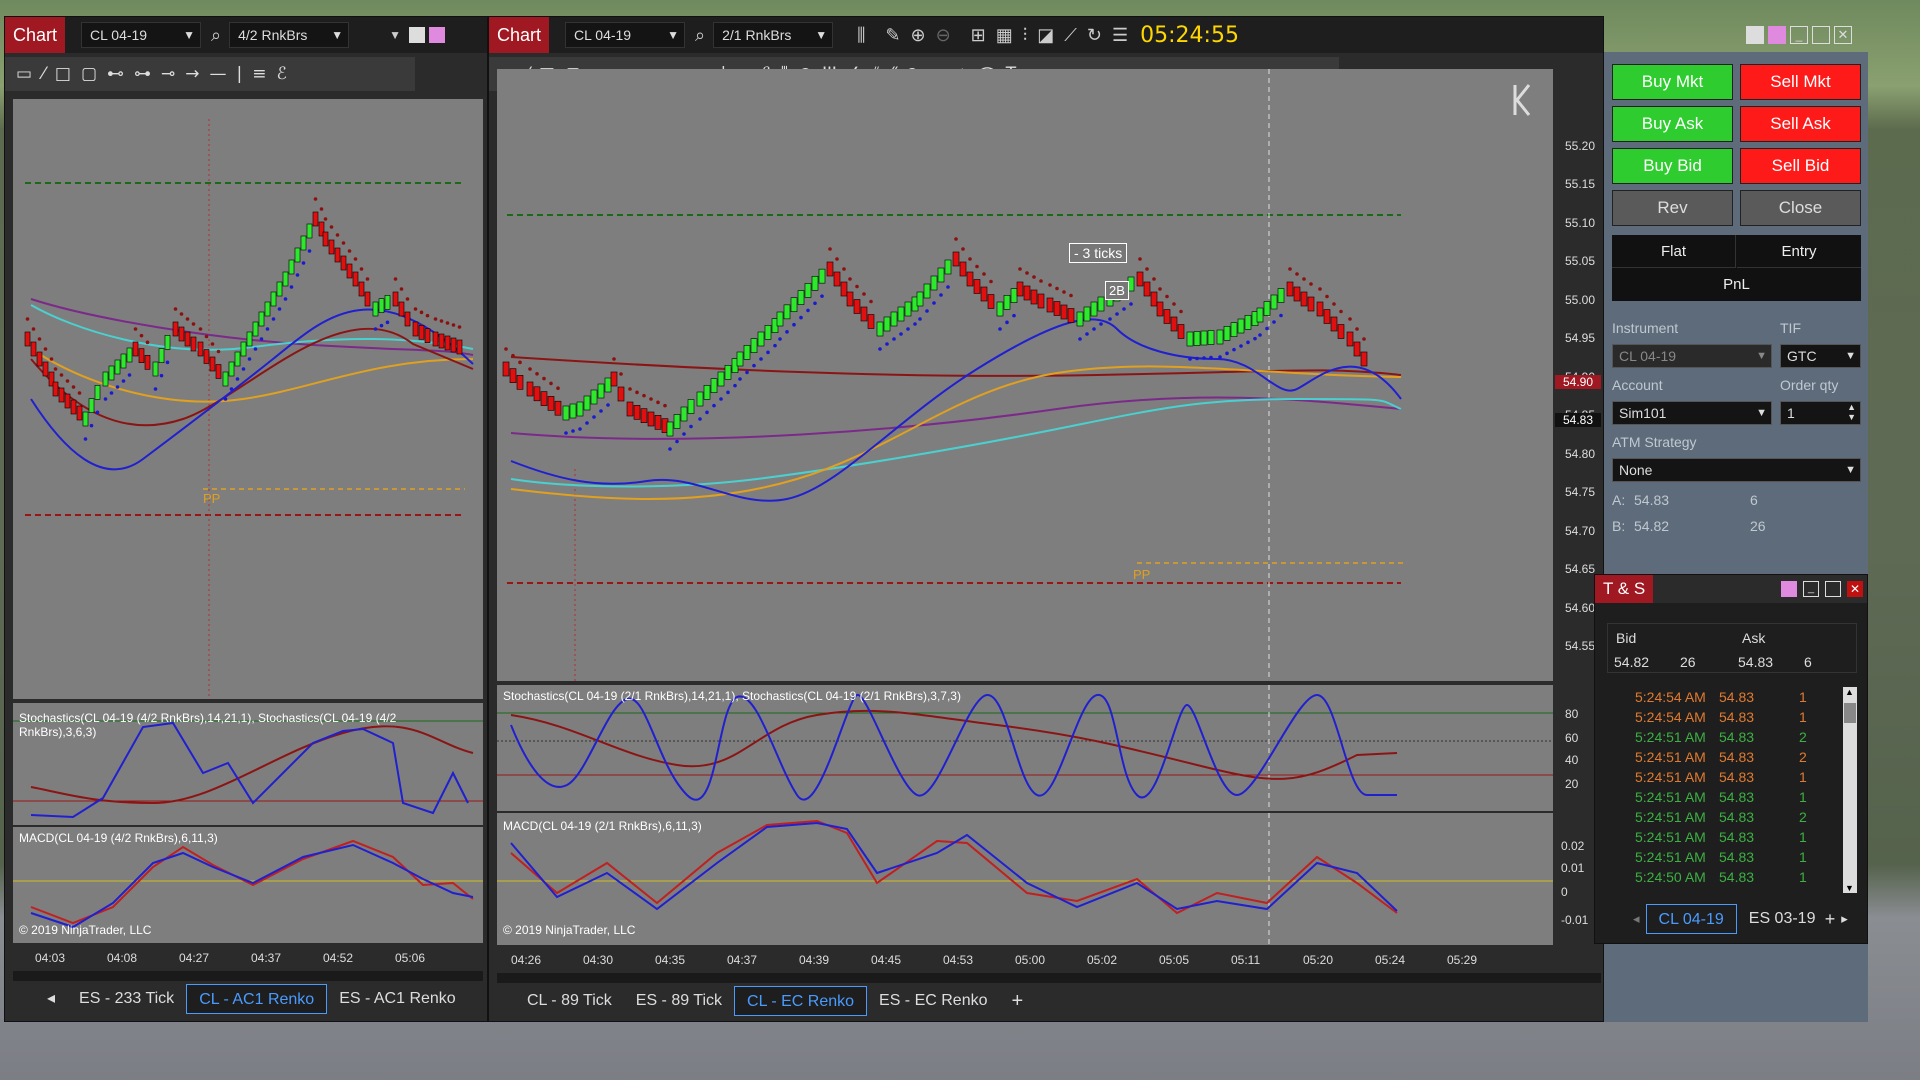 This screenshot has width=1920, height=1080. What do you see at coordinates (1045, 35) in the screenshot?
I see `templates-icon: ◪` at bounding box center [1045, 35].